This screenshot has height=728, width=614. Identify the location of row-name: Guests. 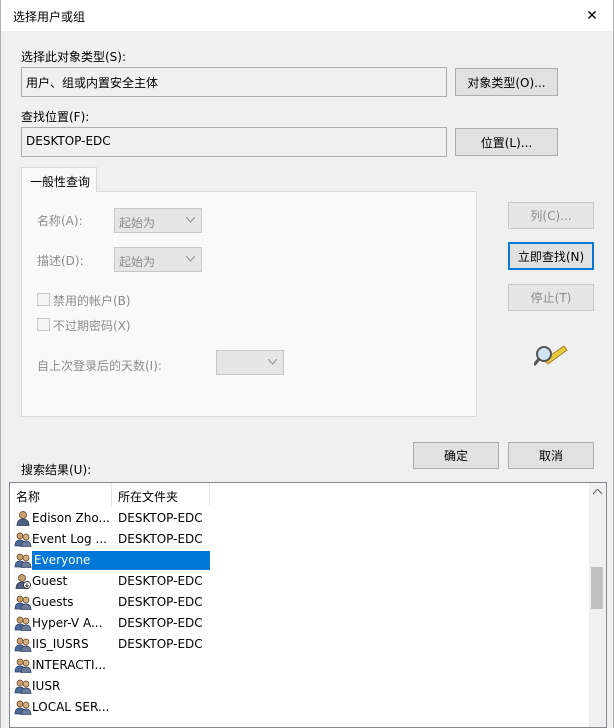
(53, 602).